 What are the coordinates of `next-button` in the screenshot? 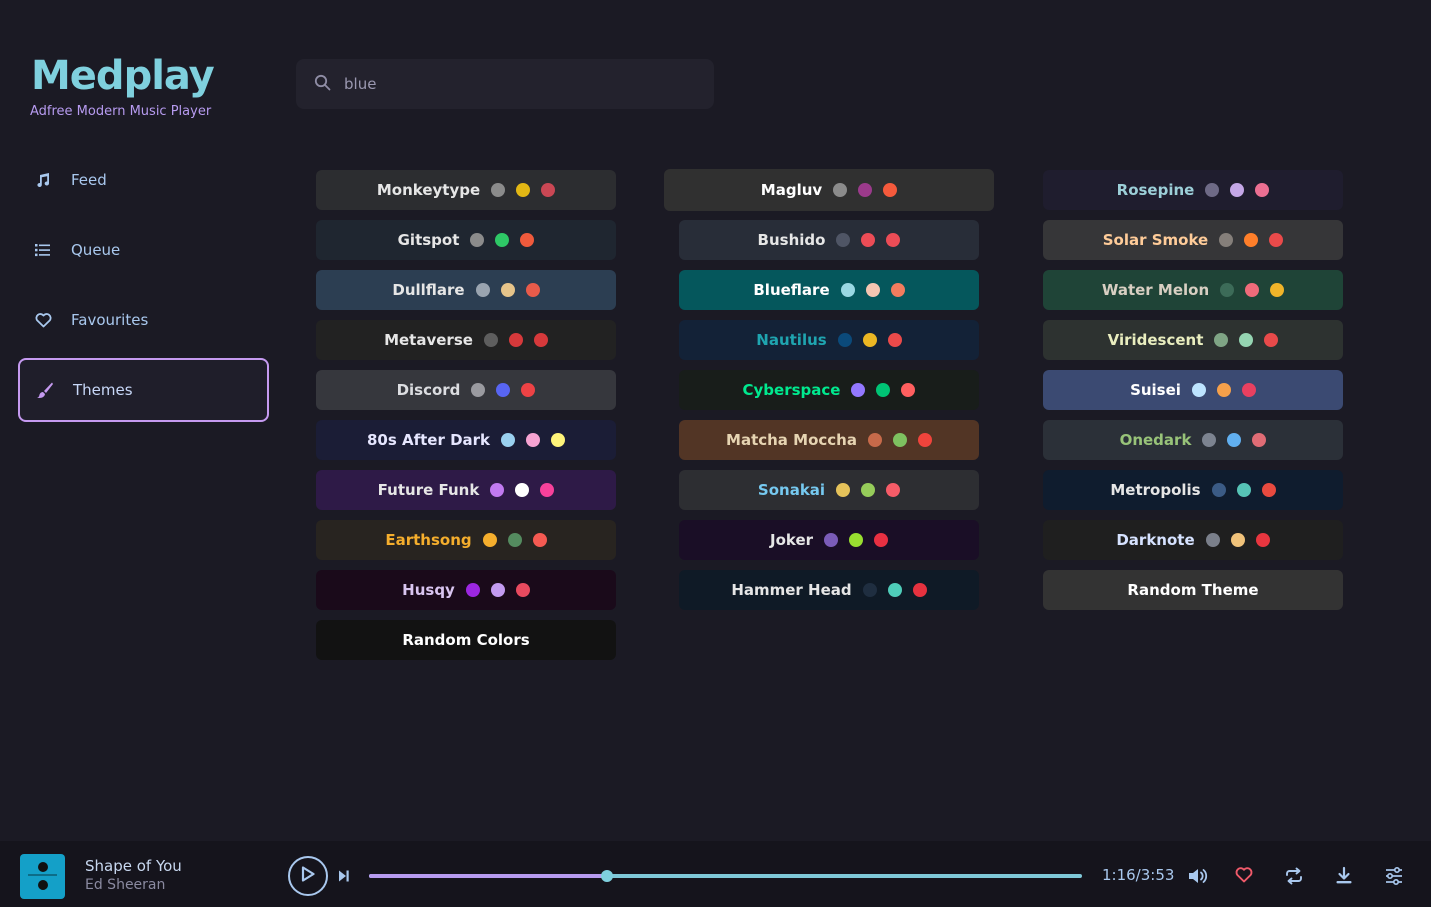 It's located at (343, 877).